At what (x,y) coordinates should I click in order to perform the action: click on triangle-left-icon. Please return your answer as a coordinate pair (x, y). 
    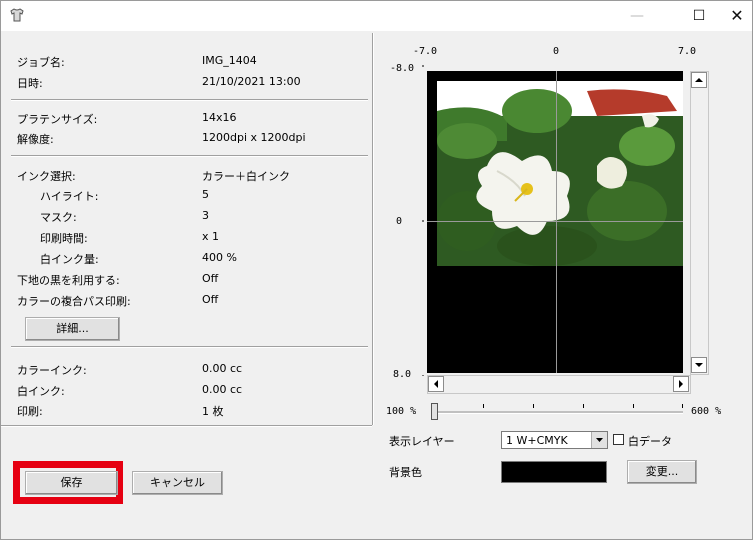
    Looking at the image, I should click on (436, 384).